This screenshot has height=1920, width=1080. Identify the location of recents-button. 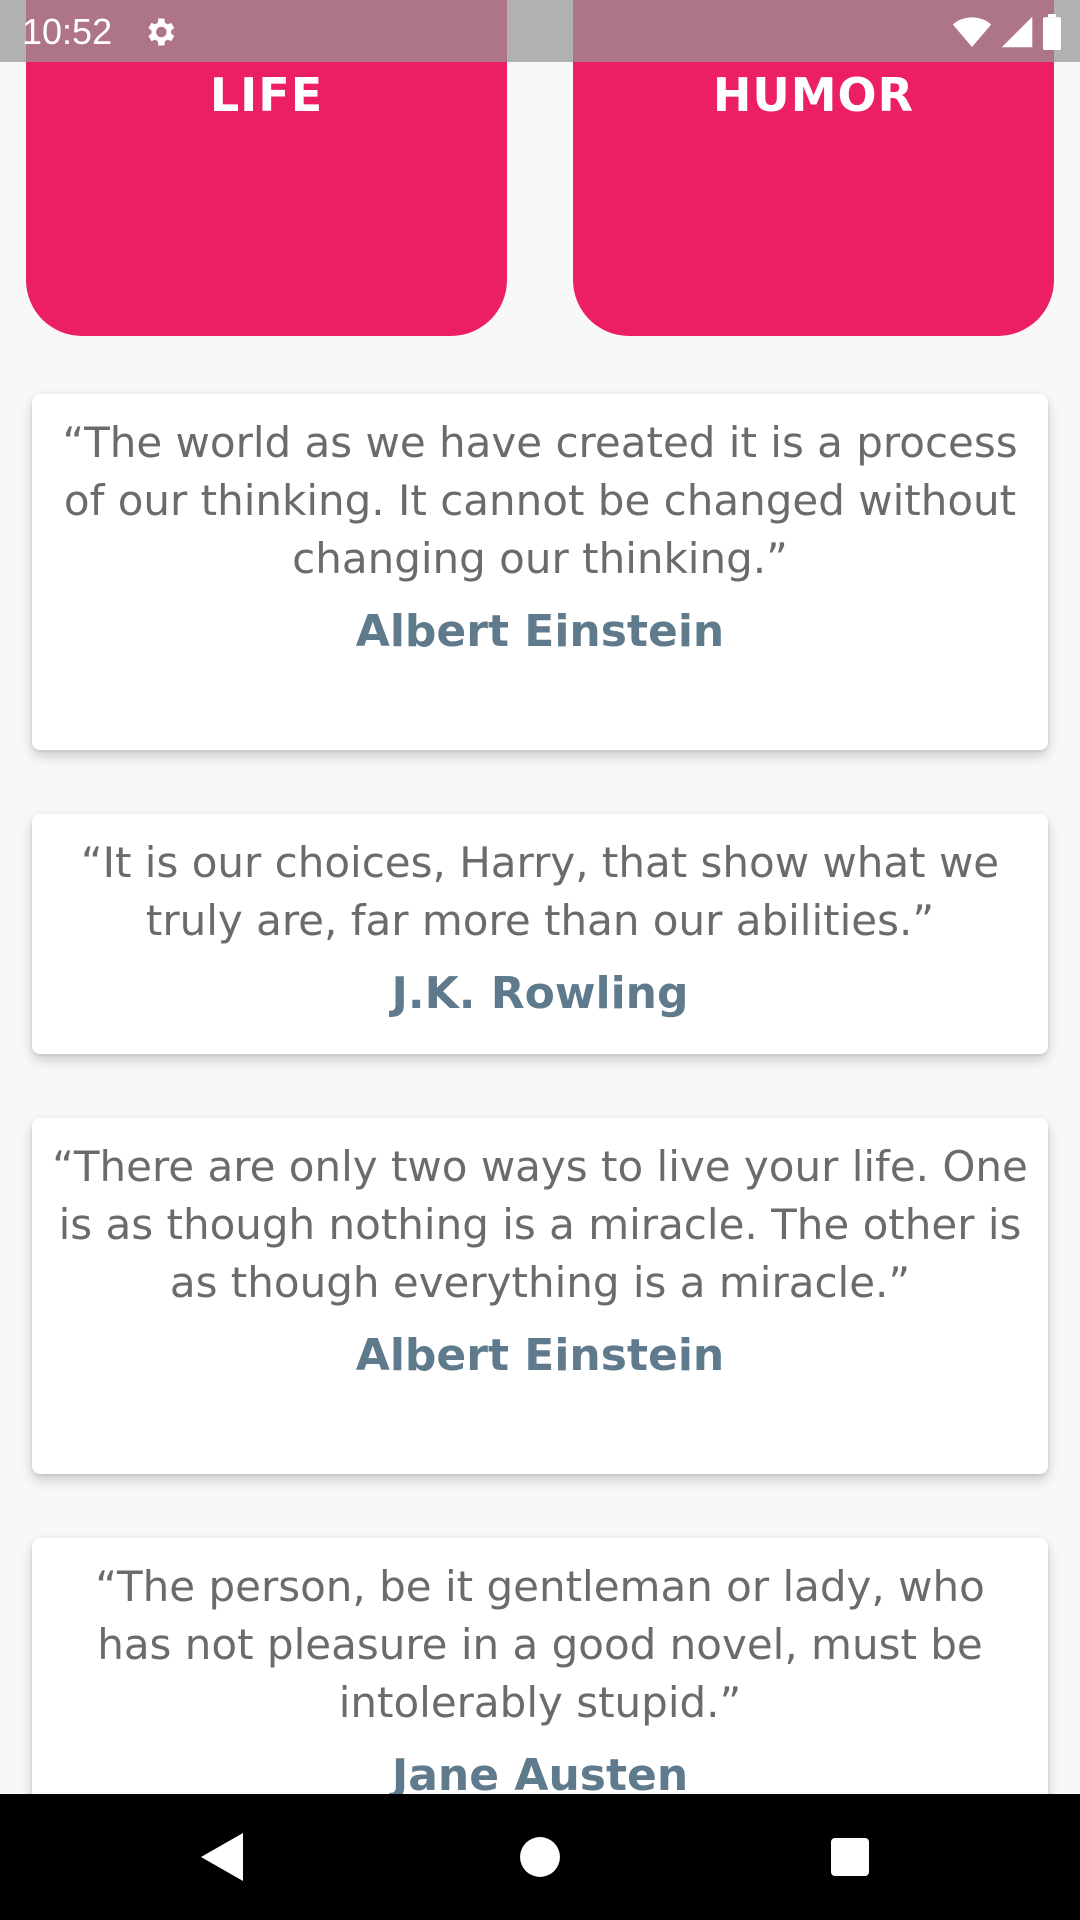
(850, 1857).